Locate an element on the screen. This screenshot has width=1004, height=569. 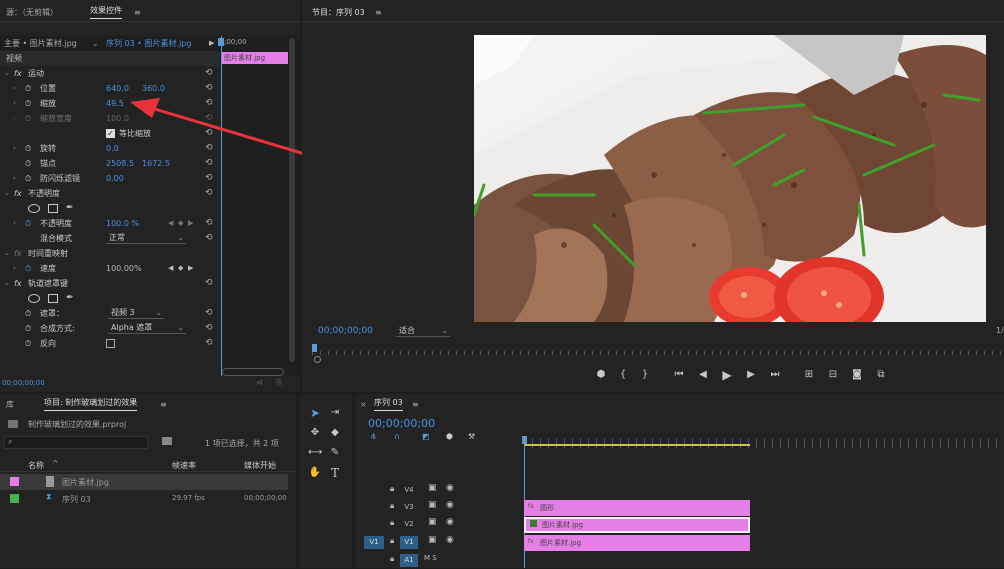
time-remap-effect-row: ⌄ fx 时间重映射 is located at coordinates (110, 253).